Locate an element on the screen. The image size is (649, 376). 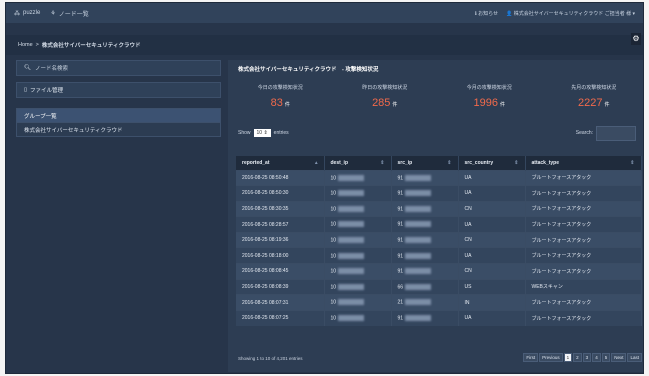
table-row: 2016-08-25 08:30:35 10 91 CN ブルートフォースアタック is located at coordinates (439, 208).